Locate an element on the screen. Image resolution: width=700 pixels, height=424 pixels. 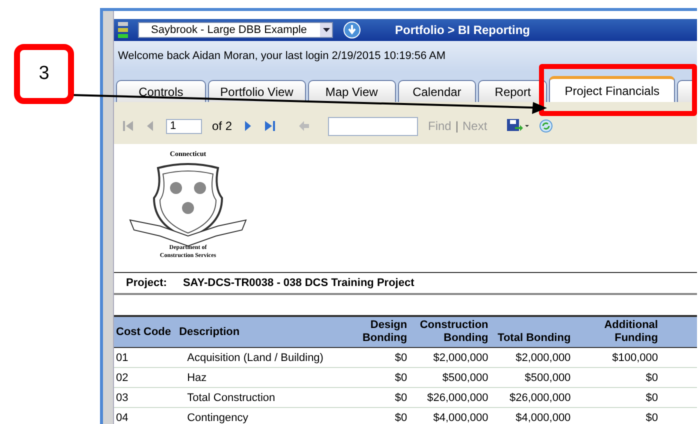
page-field: 1 is located at coordinates (184, 126).